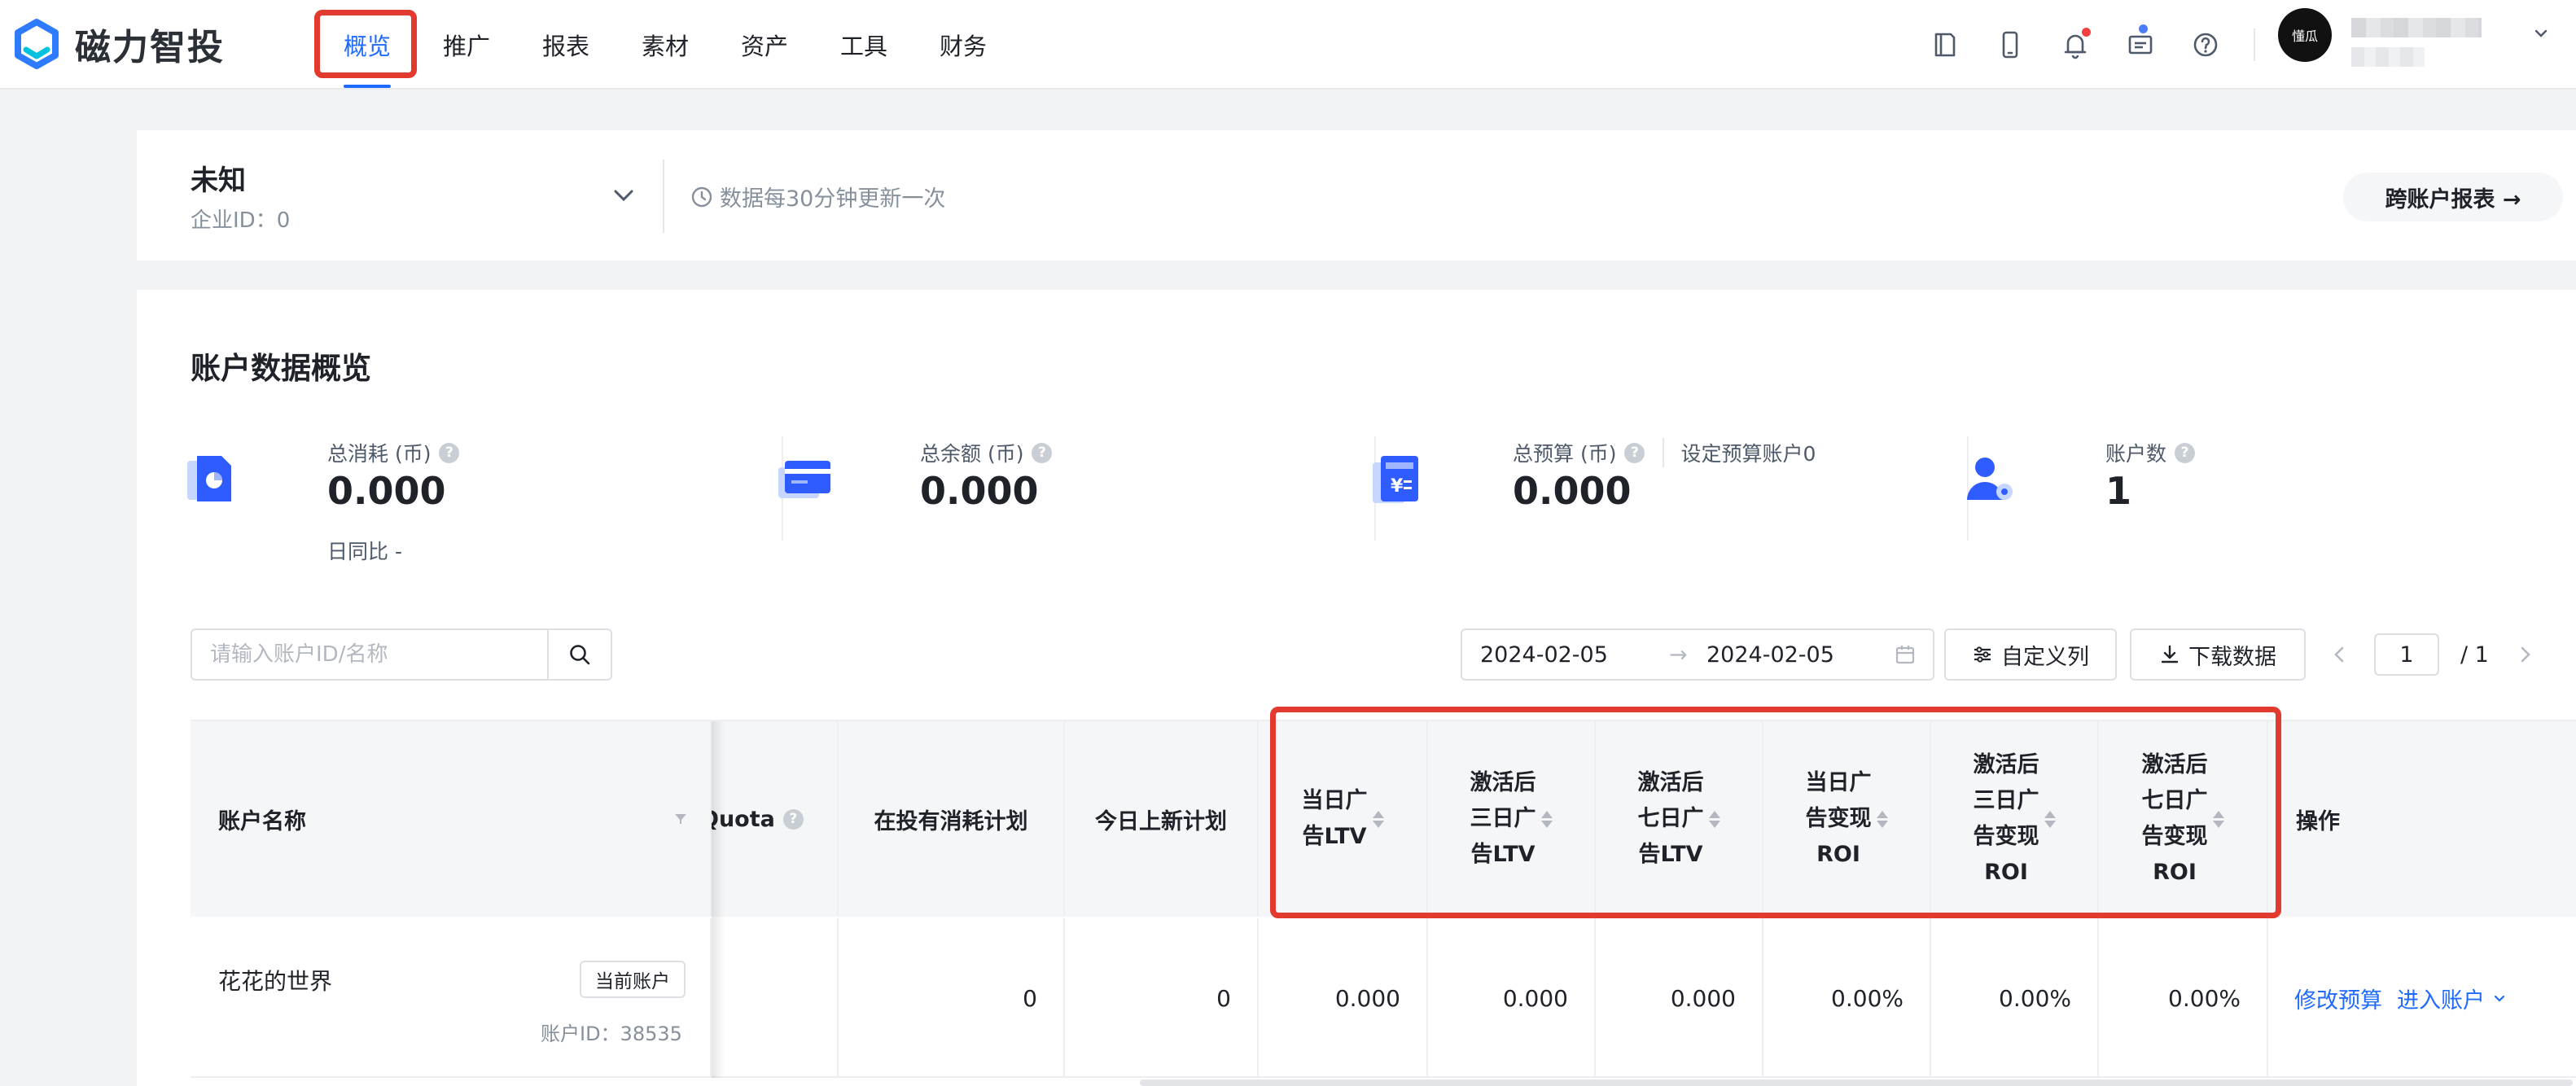  What do you see at coordinates (1838, 818) in the screenshot?
I see `column-header-label: 当日广 告变现 ROI` at bounding box center [1838, 818].